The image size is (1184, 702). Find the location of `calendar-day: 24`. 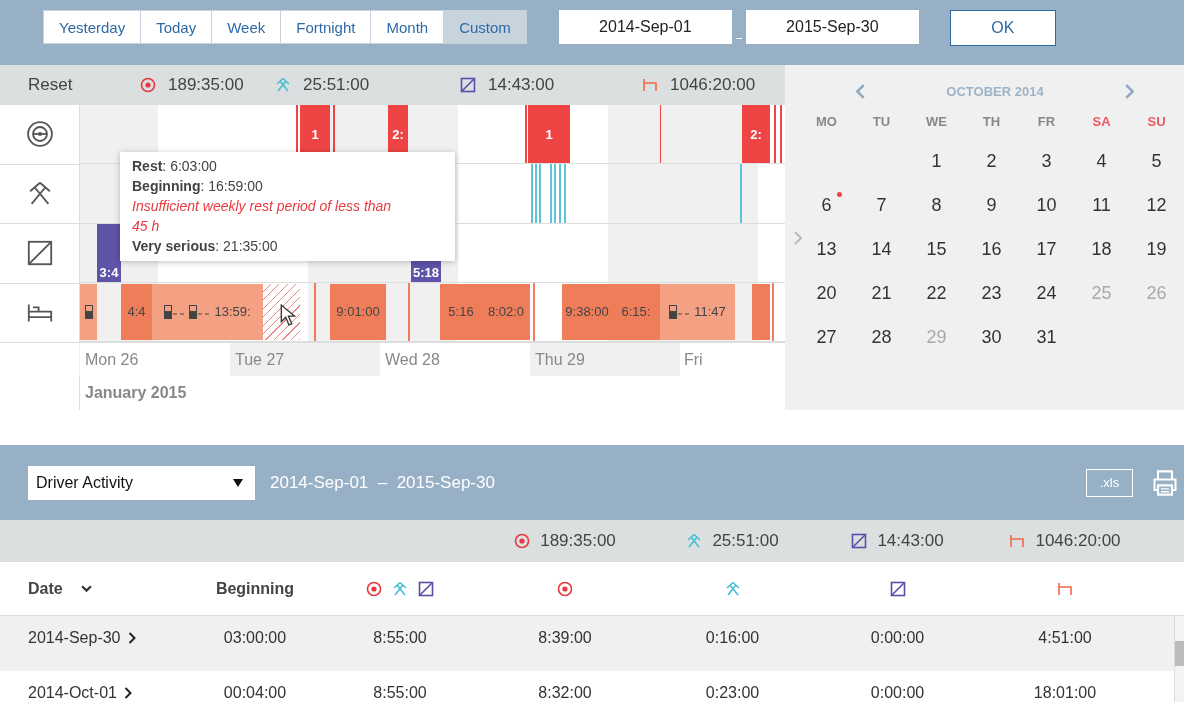

calendar-day: 24 is located at coordinates (1046, 293).